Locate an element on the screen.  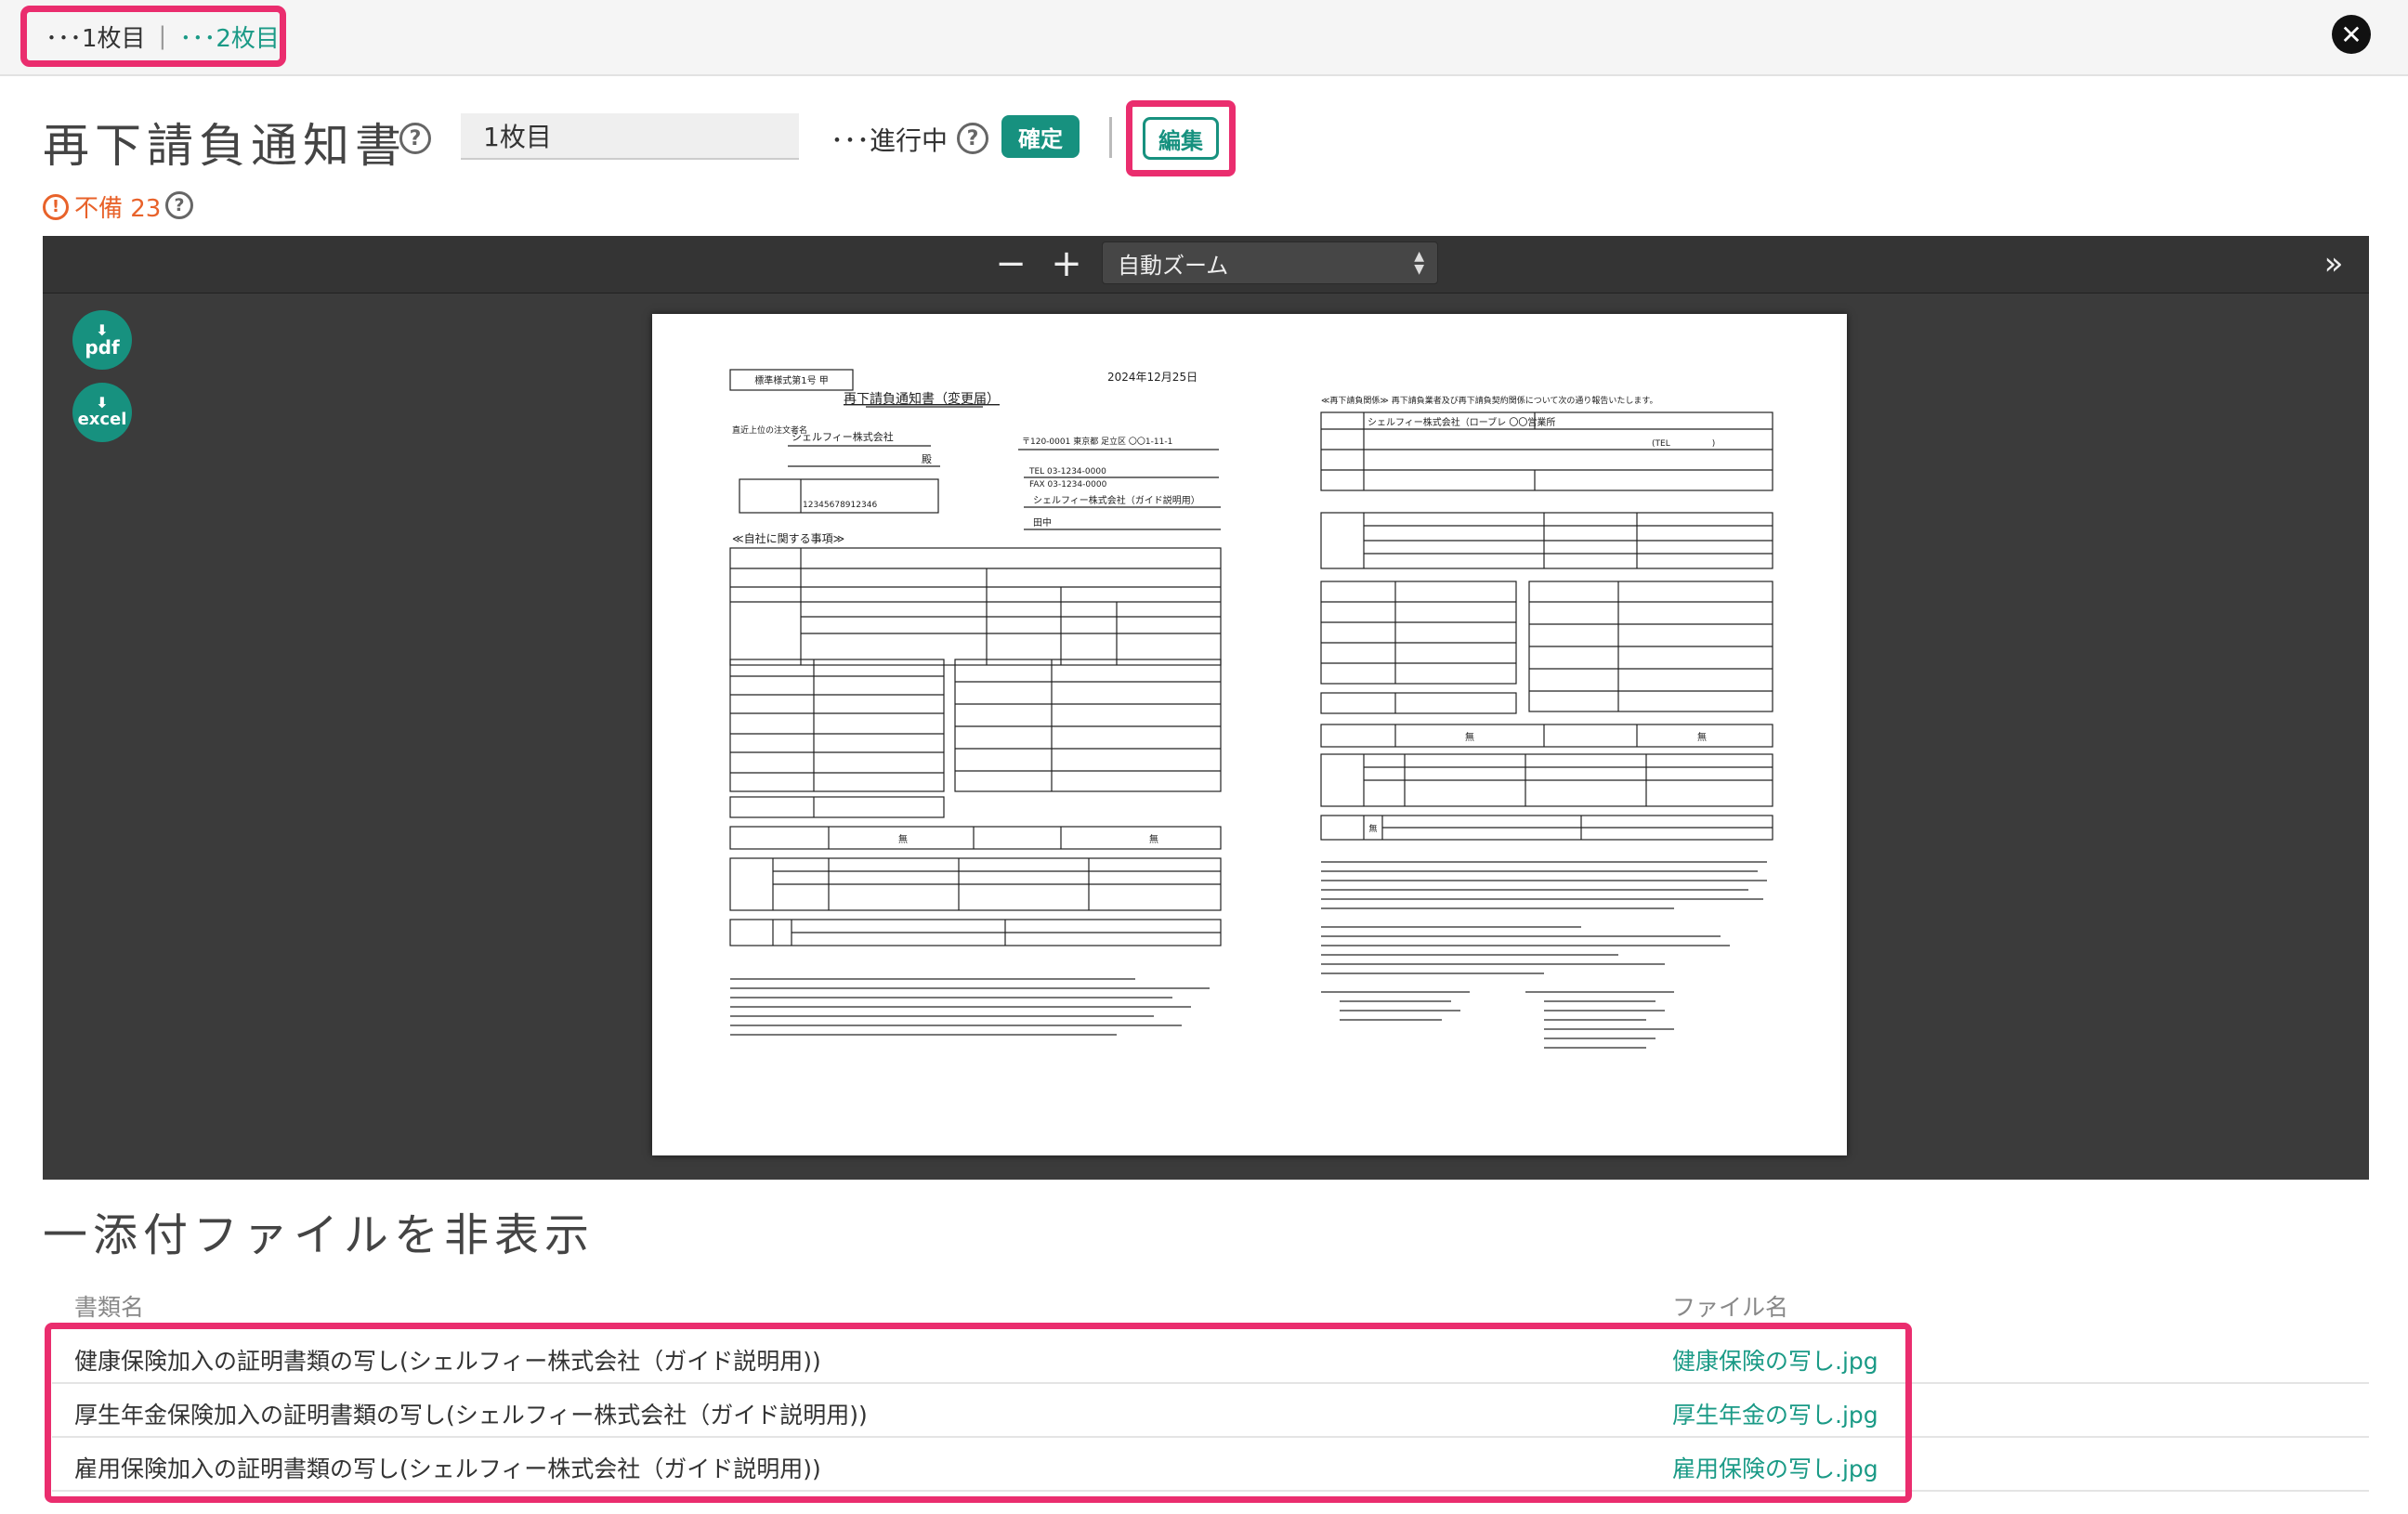
divider is located at coordinates (1110, 137).